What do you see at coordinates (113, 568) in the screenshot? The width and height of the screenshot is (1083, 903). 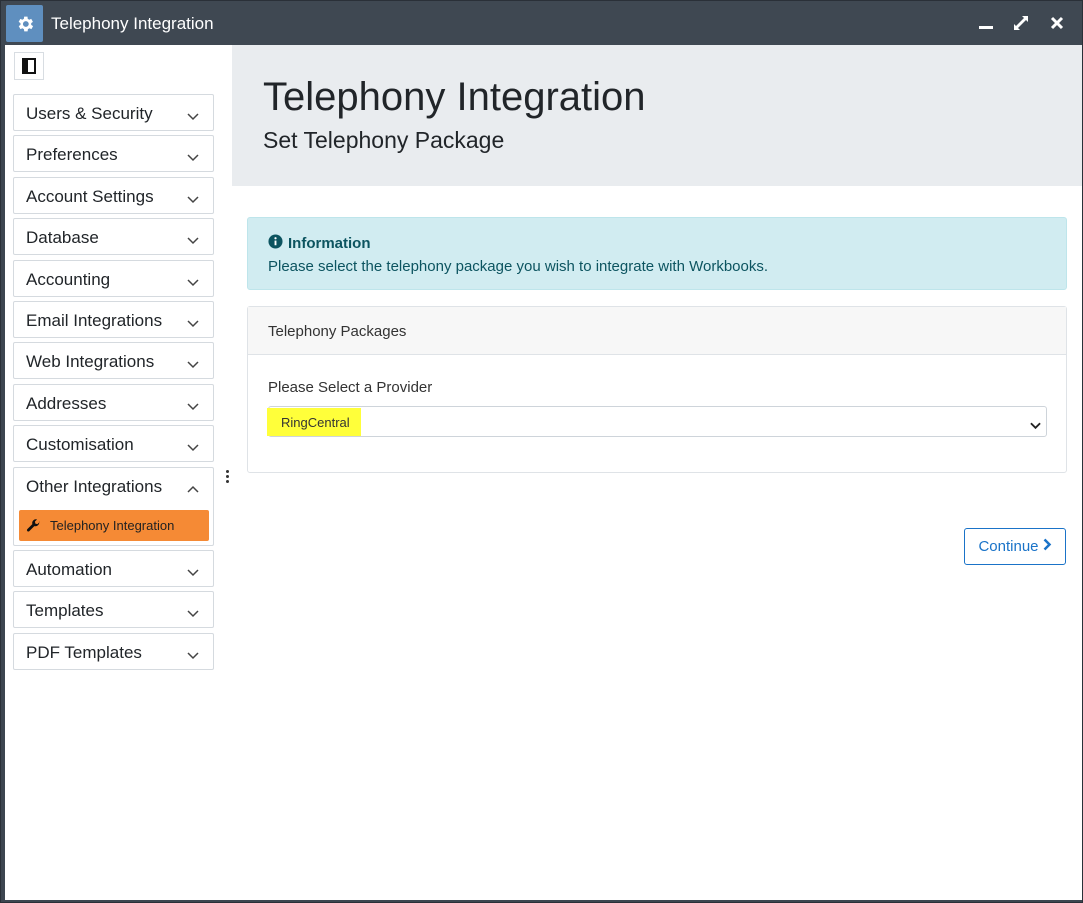 I see `sidebar-item-automation: Automation` at bounding box center [113, 568].